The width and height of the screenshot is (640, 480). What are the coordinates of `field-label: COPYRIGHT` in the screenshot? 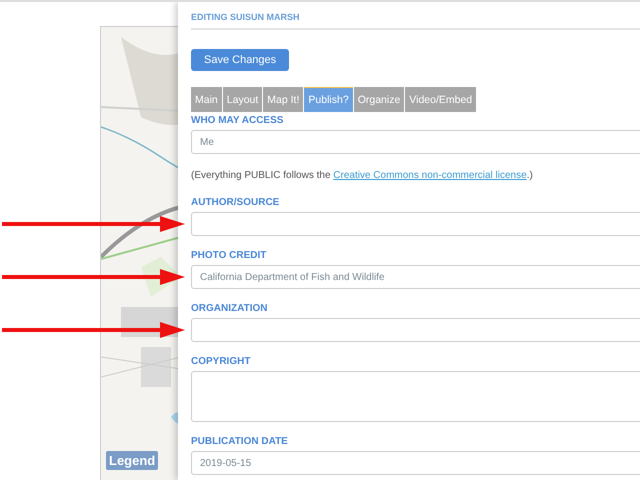 It's located at (221, 361).